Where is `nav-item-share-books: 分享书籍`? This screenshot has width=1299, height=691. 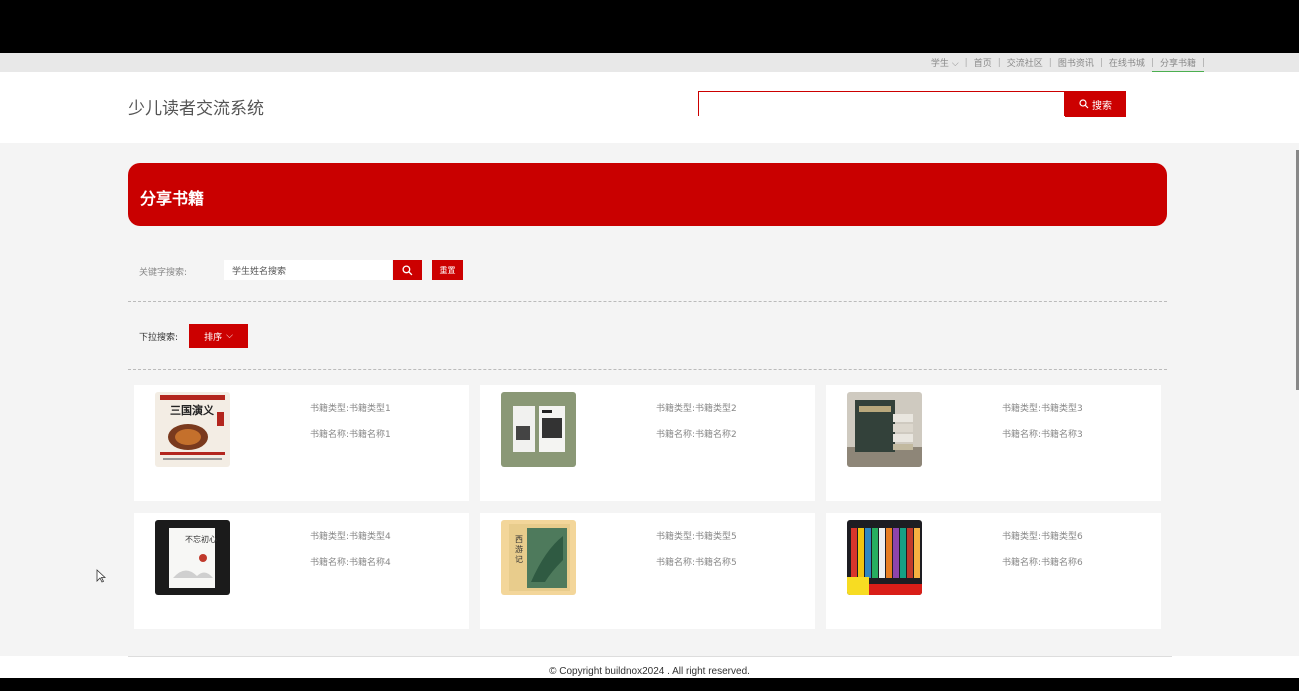
nav-item-share-books: 分享书籍 is located at coordinates (1177, 64).